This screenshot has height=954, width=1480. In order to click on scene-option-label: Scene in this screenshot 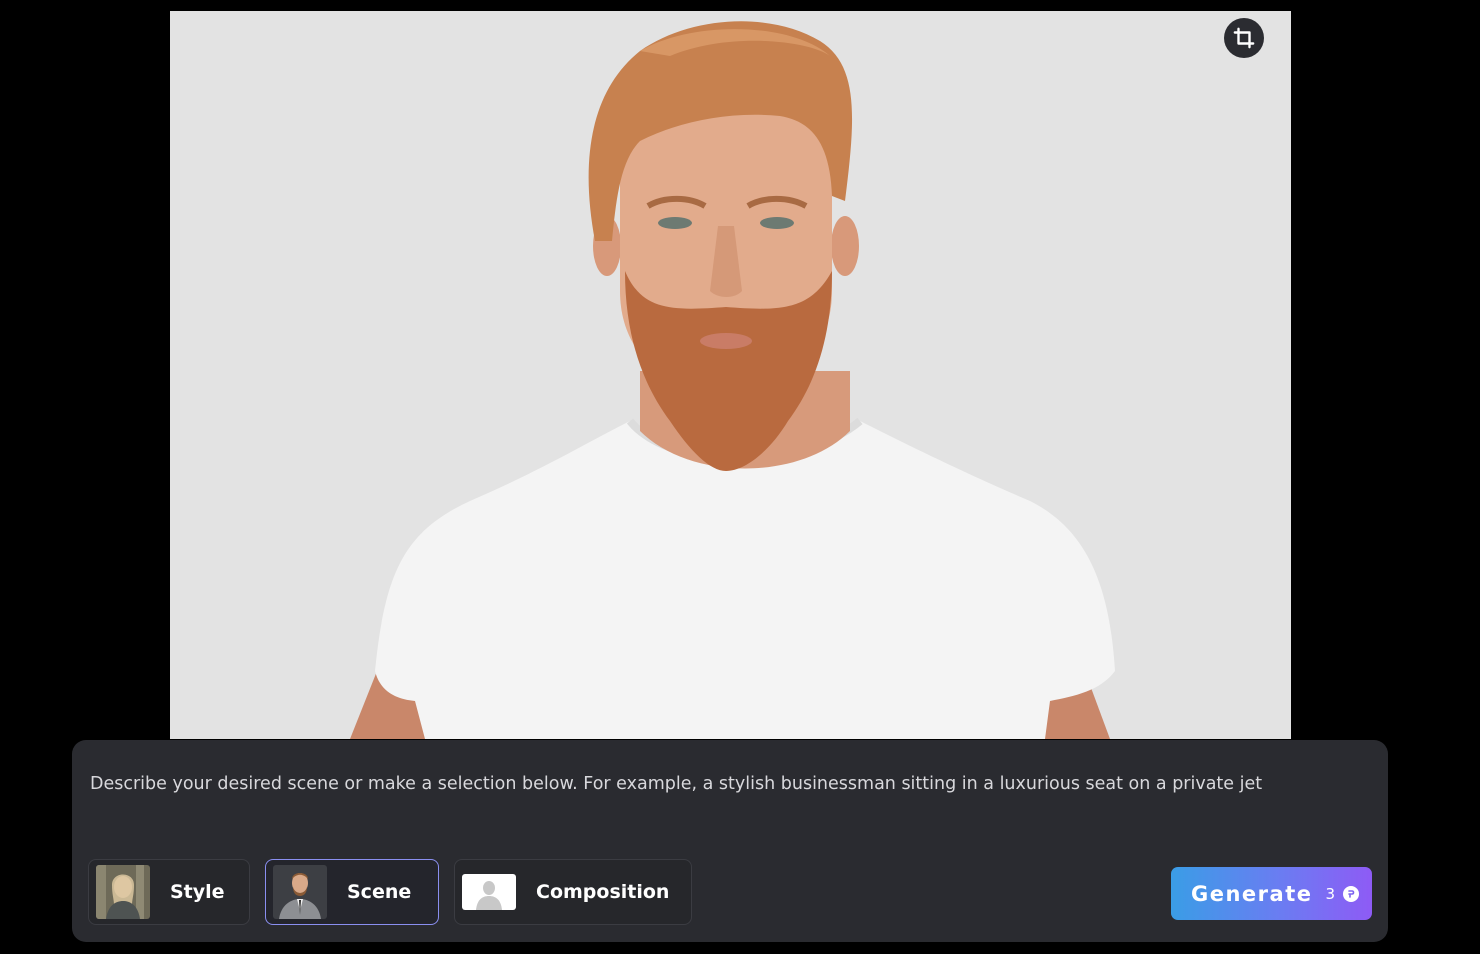, I will do `click(379, 892)`.